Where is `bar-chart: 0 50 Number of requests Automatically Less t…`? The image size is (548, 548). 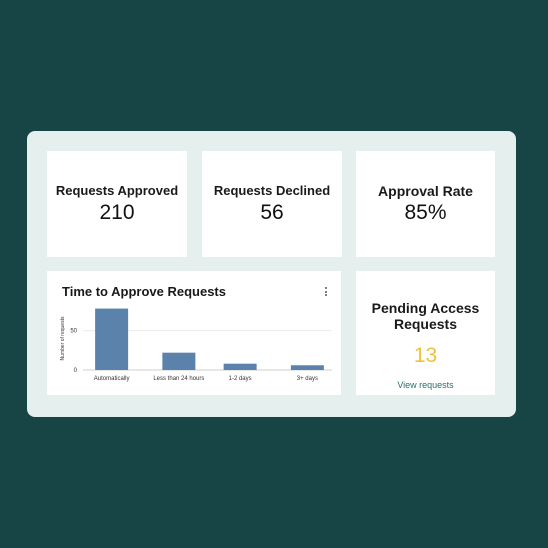
bar-chart: 0 50 Number of requests Automatically Less t… is located at coordinates (196, 345).